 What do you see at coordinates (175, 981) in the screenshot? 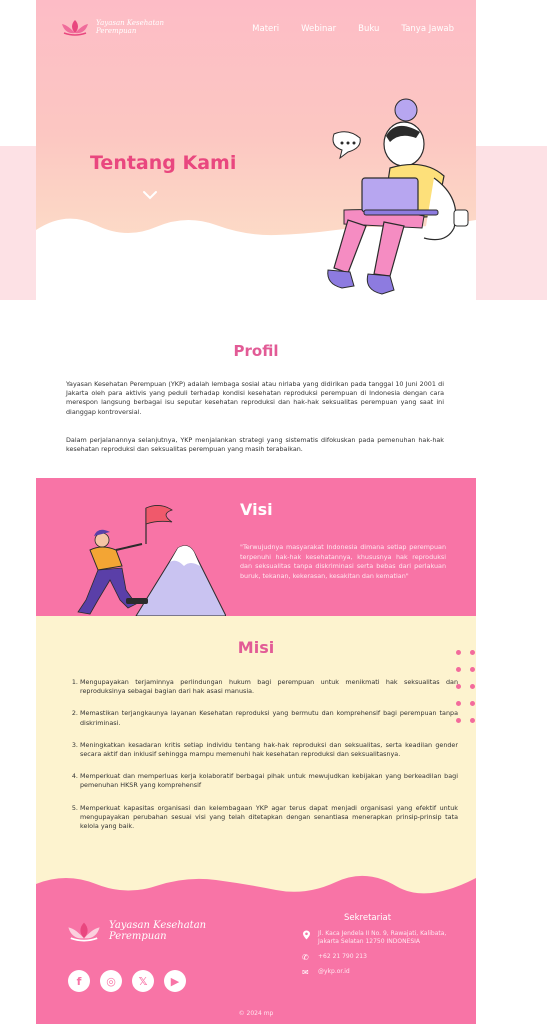
I see `youtube-icon: ▶` at bounding box center [175, 981].